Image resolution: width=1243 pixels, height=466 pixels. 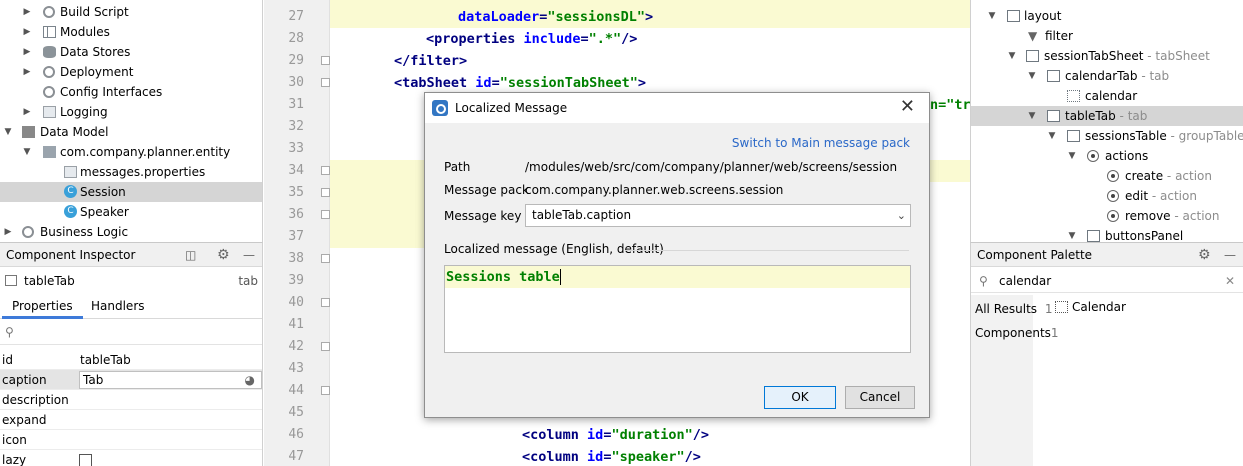 What do you see at coordinates (131, 112) in the screenshot?
I see `tree-item-logging: ▶ Logging` at bounding box center [131, 112].